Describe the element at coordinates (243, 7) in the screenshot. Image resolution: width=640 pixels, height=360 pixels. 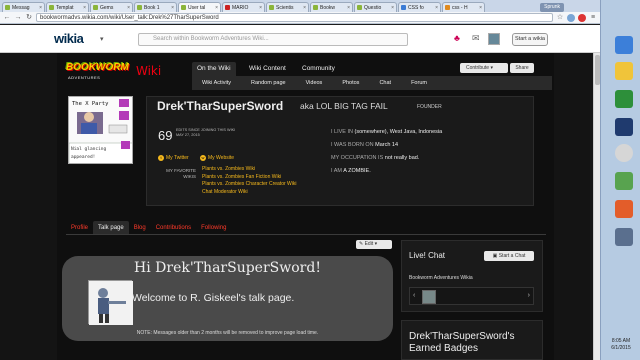
I see `browser-tab: MARIO ×` at that location.